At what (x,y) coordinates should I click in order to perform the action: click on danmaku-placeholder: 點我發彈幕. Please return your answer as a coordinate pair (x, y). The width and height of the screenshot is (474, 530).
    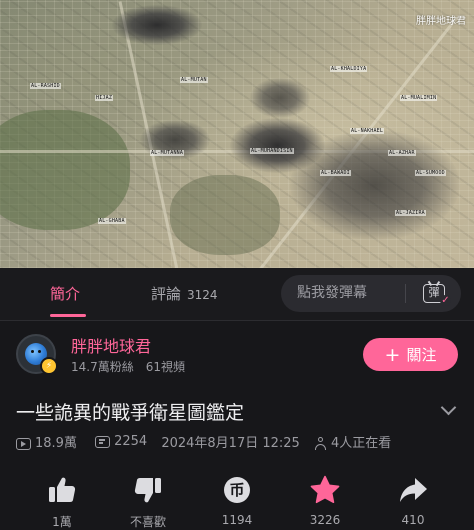
    Looking at the image, I should click on (332, 293).